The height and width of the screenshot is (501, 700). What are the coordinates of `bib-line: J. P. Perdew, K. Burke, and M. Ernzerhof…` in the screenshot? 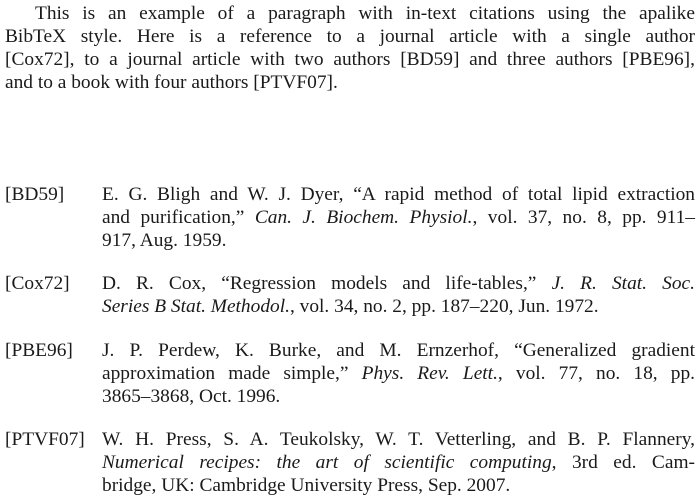 It's located at (398, 350).